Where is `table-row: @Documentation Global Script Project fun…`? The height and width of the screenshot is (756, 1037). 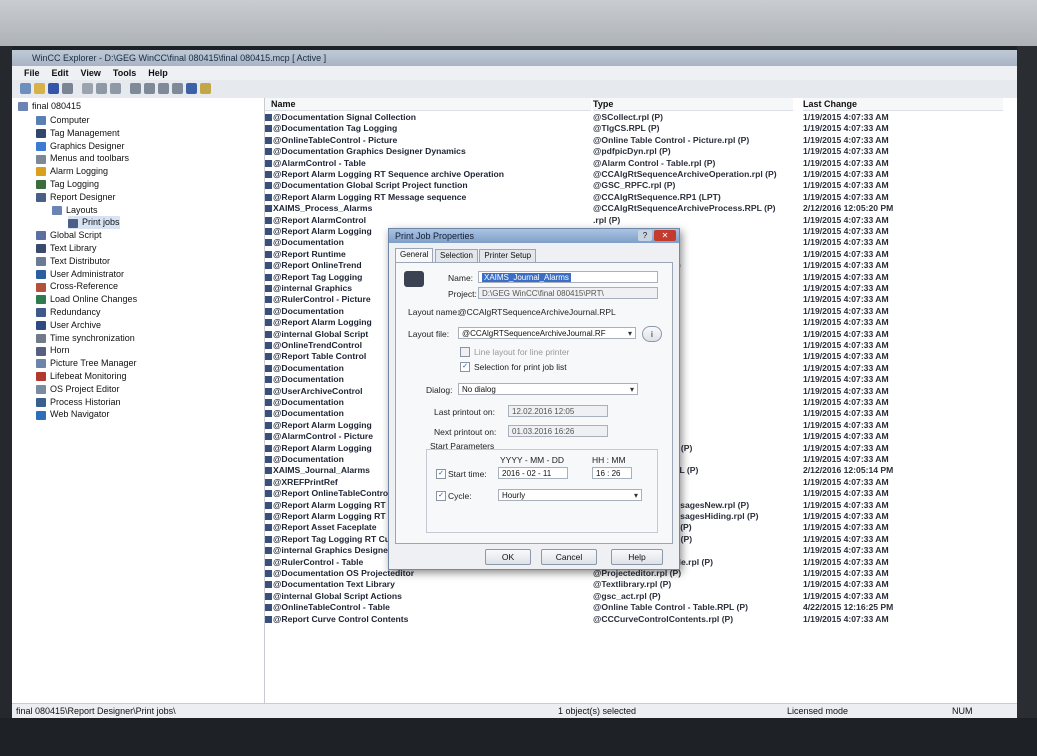
table-row: @Documentation Global Script Project fun… is located at coordinates (635, 185).